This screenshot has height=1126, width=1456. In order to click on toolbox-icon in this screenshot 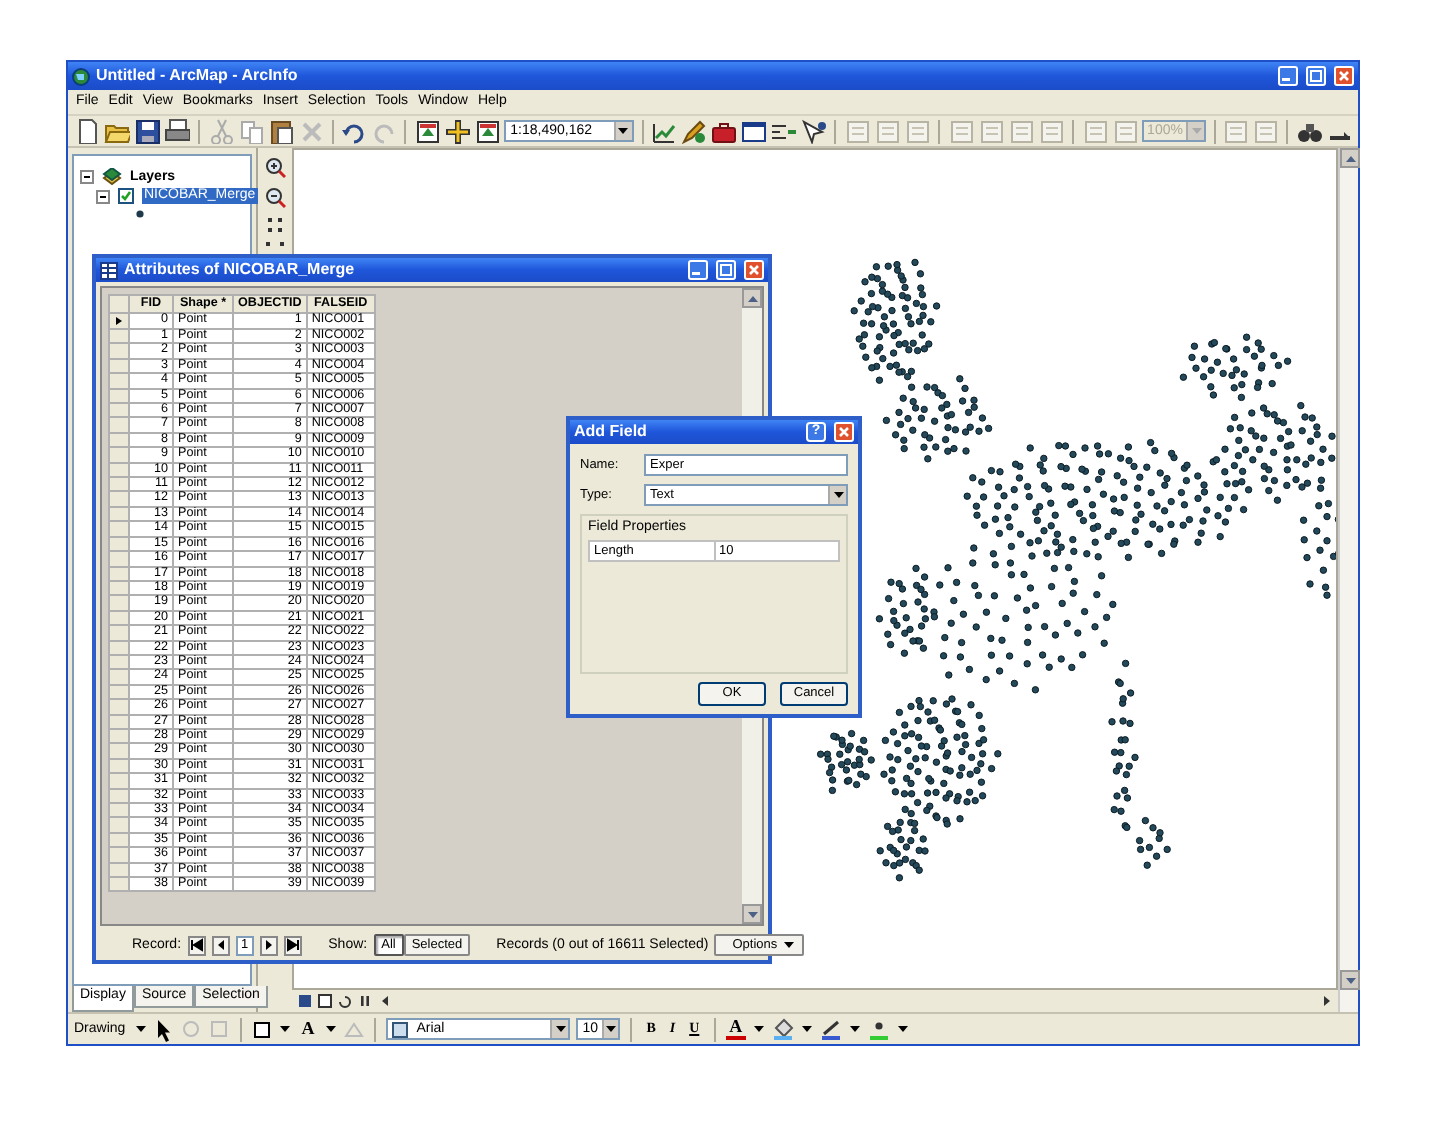, I will do `click(723, 131)`.